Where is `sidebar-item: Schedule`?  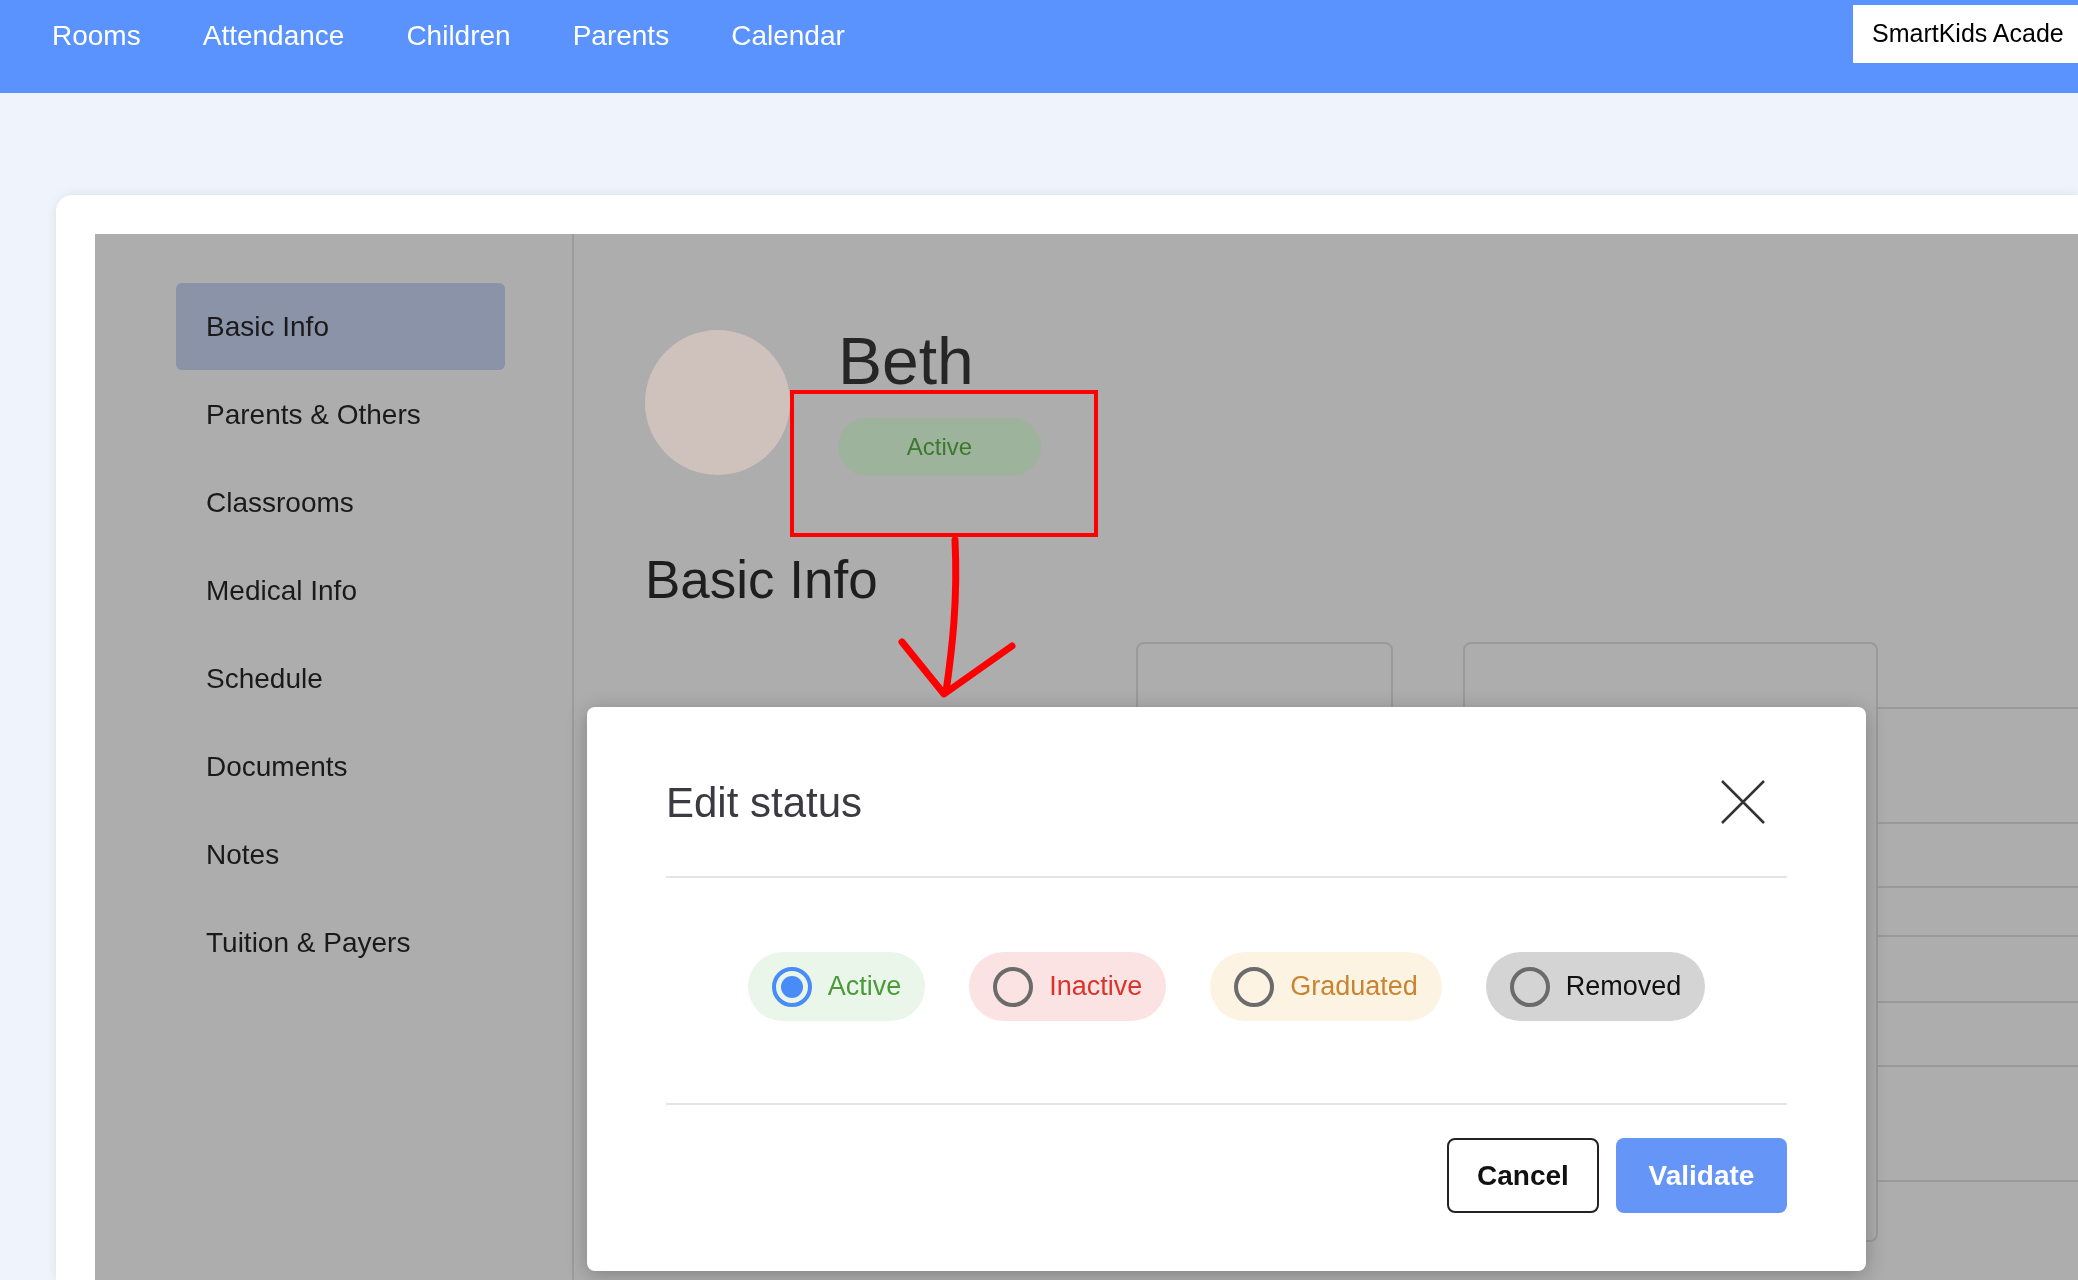
sidebar-item: Schedule is located at coordinates (340, 678).